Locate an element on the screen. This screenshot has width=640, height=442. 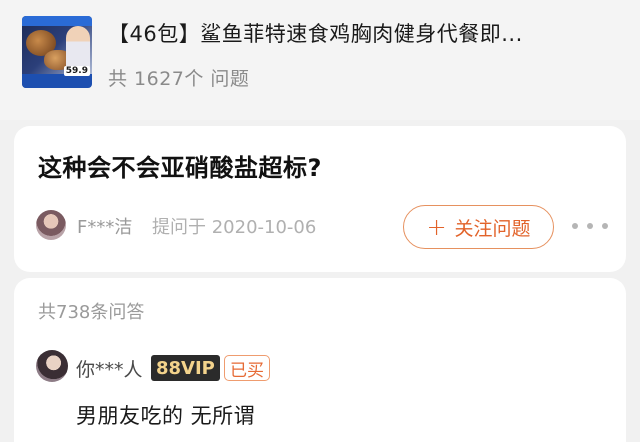
plus-icon: + is located at coordinates (436, 227).